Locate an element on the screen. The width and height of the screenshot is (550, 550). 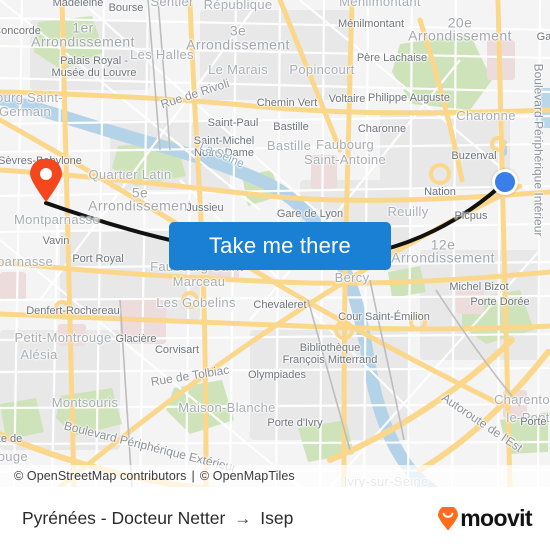
route-footer: Pyrénées - Docteur Netter → Isep moovit is located at coordinates (275, 518).